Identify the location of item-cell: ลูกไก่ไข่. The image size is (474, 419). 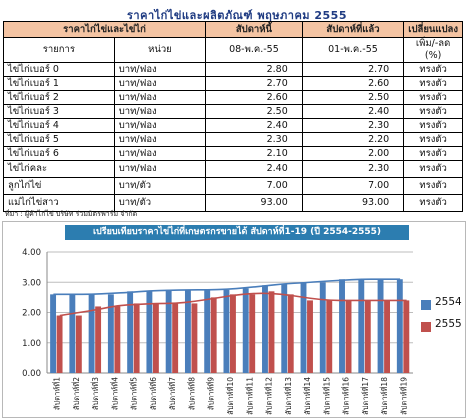
(59, 186).